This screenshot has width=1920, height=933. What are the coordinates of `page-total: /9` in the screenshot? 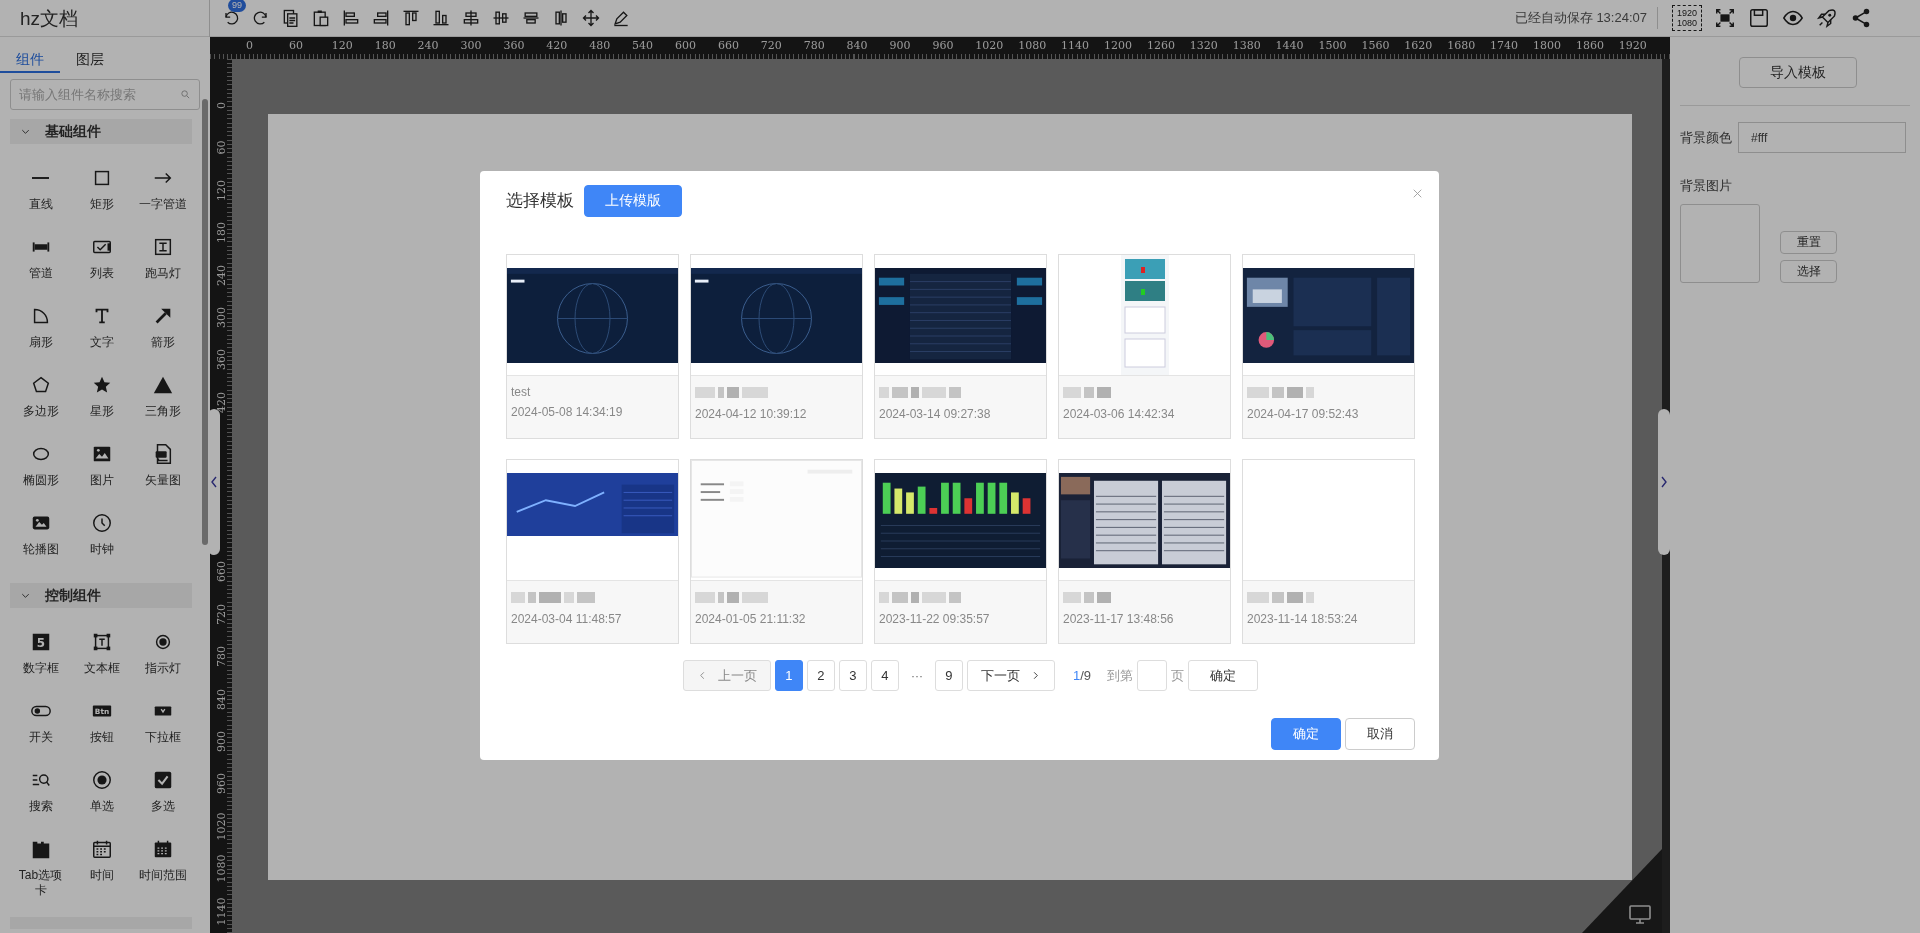 It's located at (1086, 675).